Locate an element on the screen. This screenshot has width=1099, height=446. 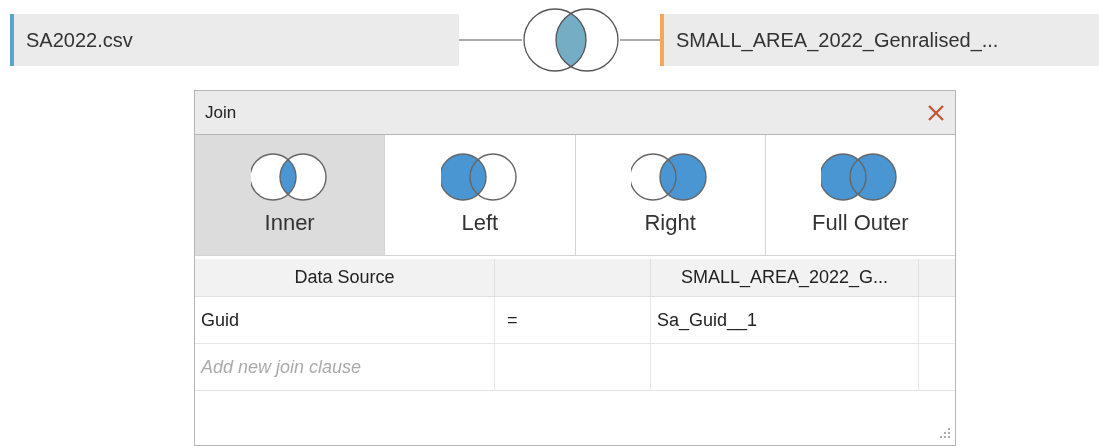
join-type-tab: Inner is located at coordinates (290, 195).